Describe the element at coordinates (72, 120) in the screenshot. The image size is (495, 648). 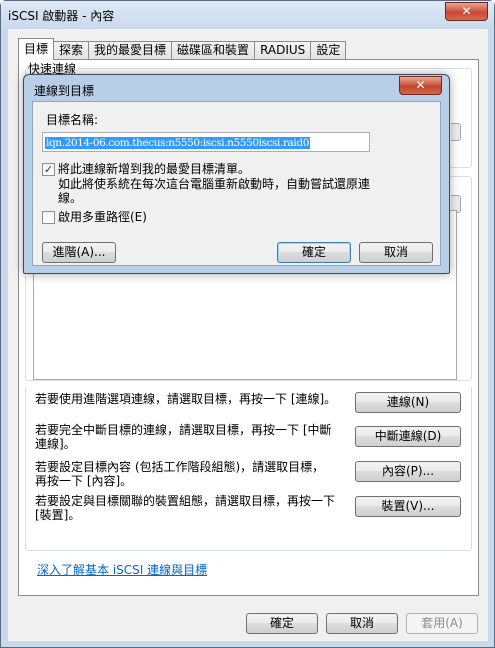
I see `target-name-label: 目標名稱:` at that location.